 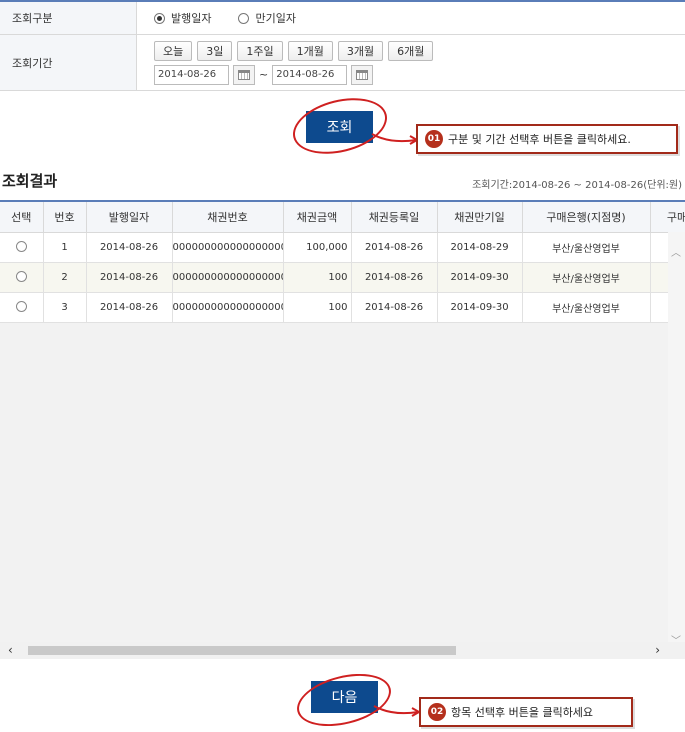 I want to click on vertical-scrollbar: ︿ ﹀, so click(x=676, y=445).